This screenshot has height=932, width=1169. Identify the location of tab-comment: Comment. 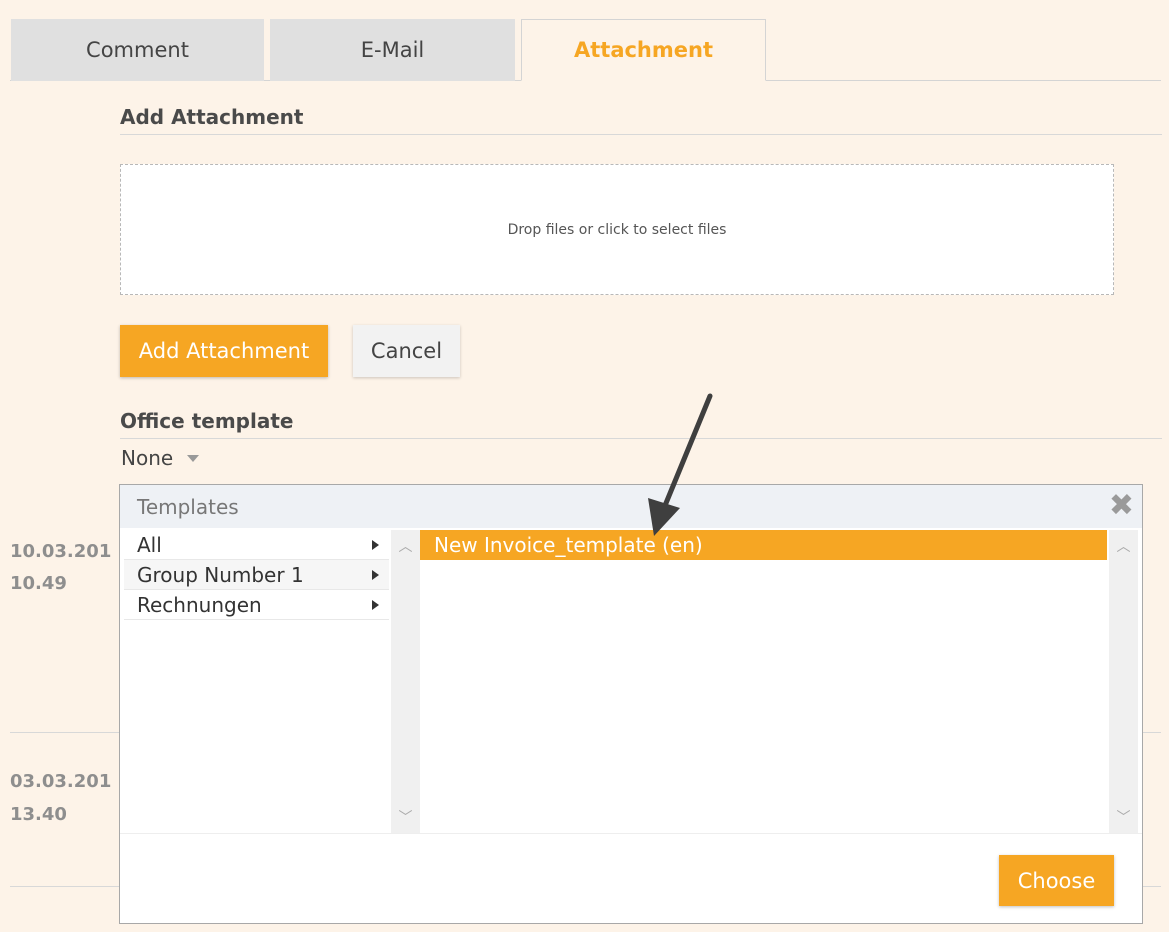
(137, 50).